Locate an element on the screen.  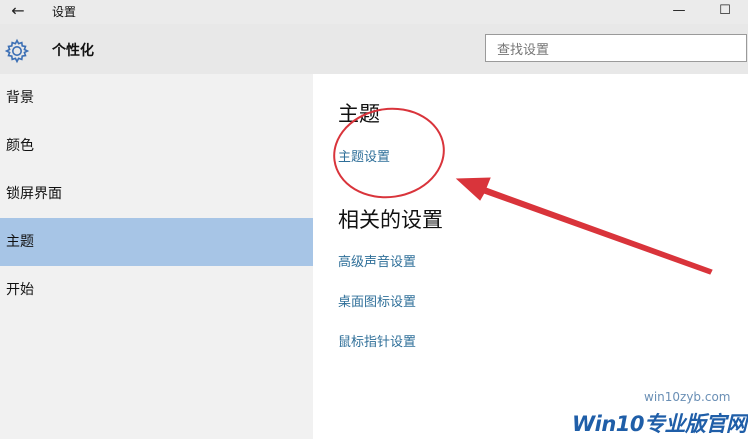
sidebar-item-colors: 颜色 is located at coordinates (156, 146).